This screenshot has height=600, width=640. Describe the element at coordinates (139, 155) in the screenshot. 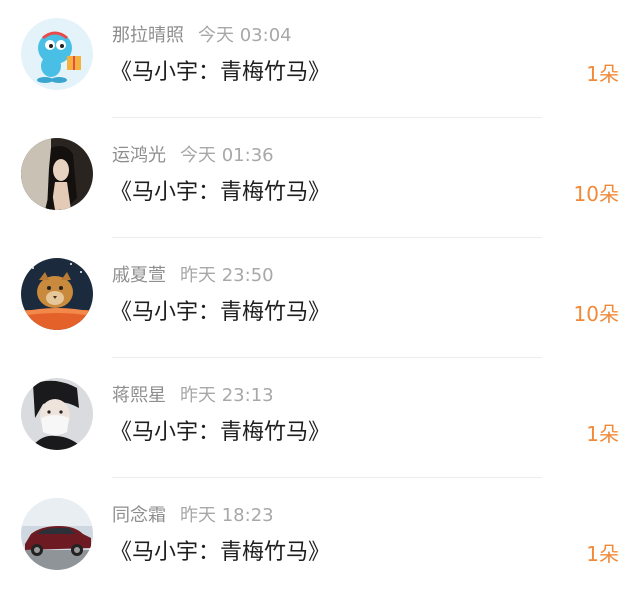

I see `user-name: 运鸿光` at that location.